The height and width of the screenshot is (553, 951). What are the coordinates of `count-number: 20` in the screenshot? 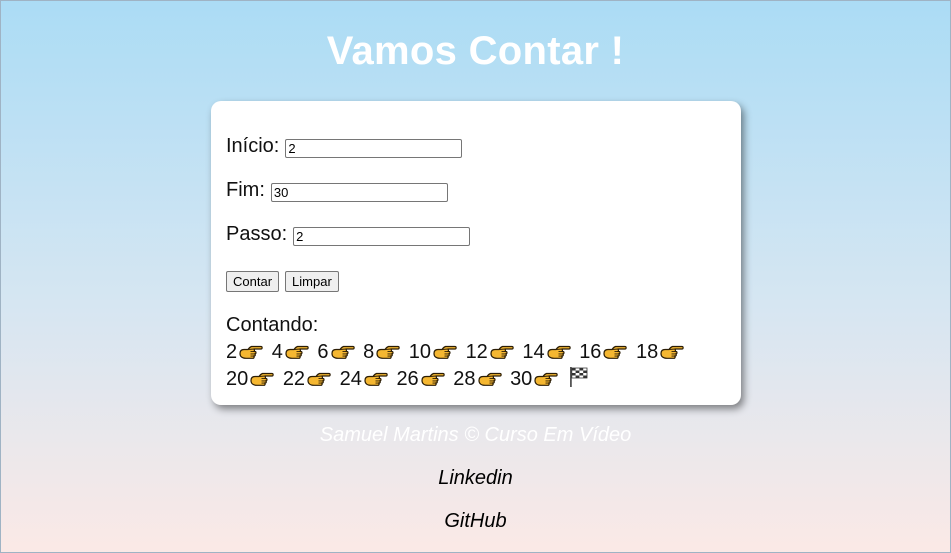 It's located at (250, 379).